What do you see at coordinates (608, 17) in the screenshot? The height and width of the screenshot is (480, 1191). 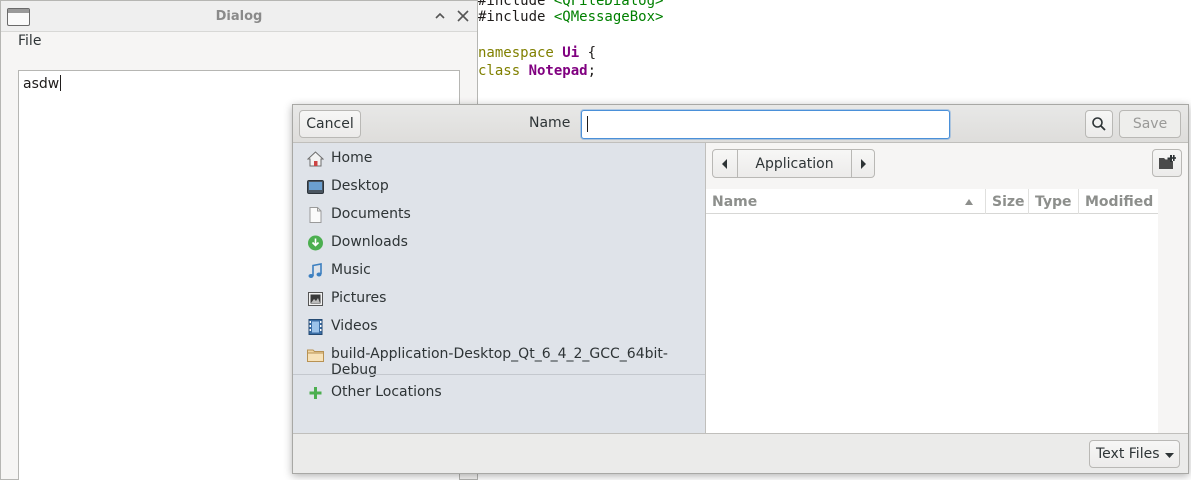 I see `code-token: <QMessageBox>` at bounding box center [608, 17].